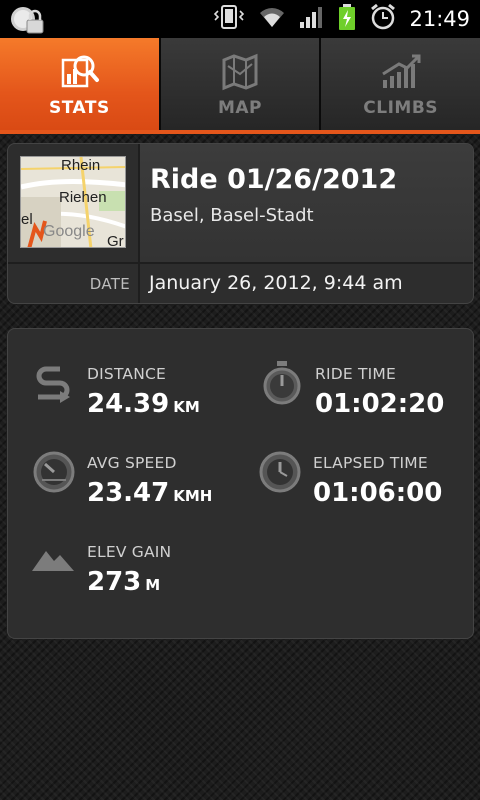 The width and height of the screenshot is (480, 800). I want to click on ride-location: Basel, Basel-Stadt, so click(232, 215).